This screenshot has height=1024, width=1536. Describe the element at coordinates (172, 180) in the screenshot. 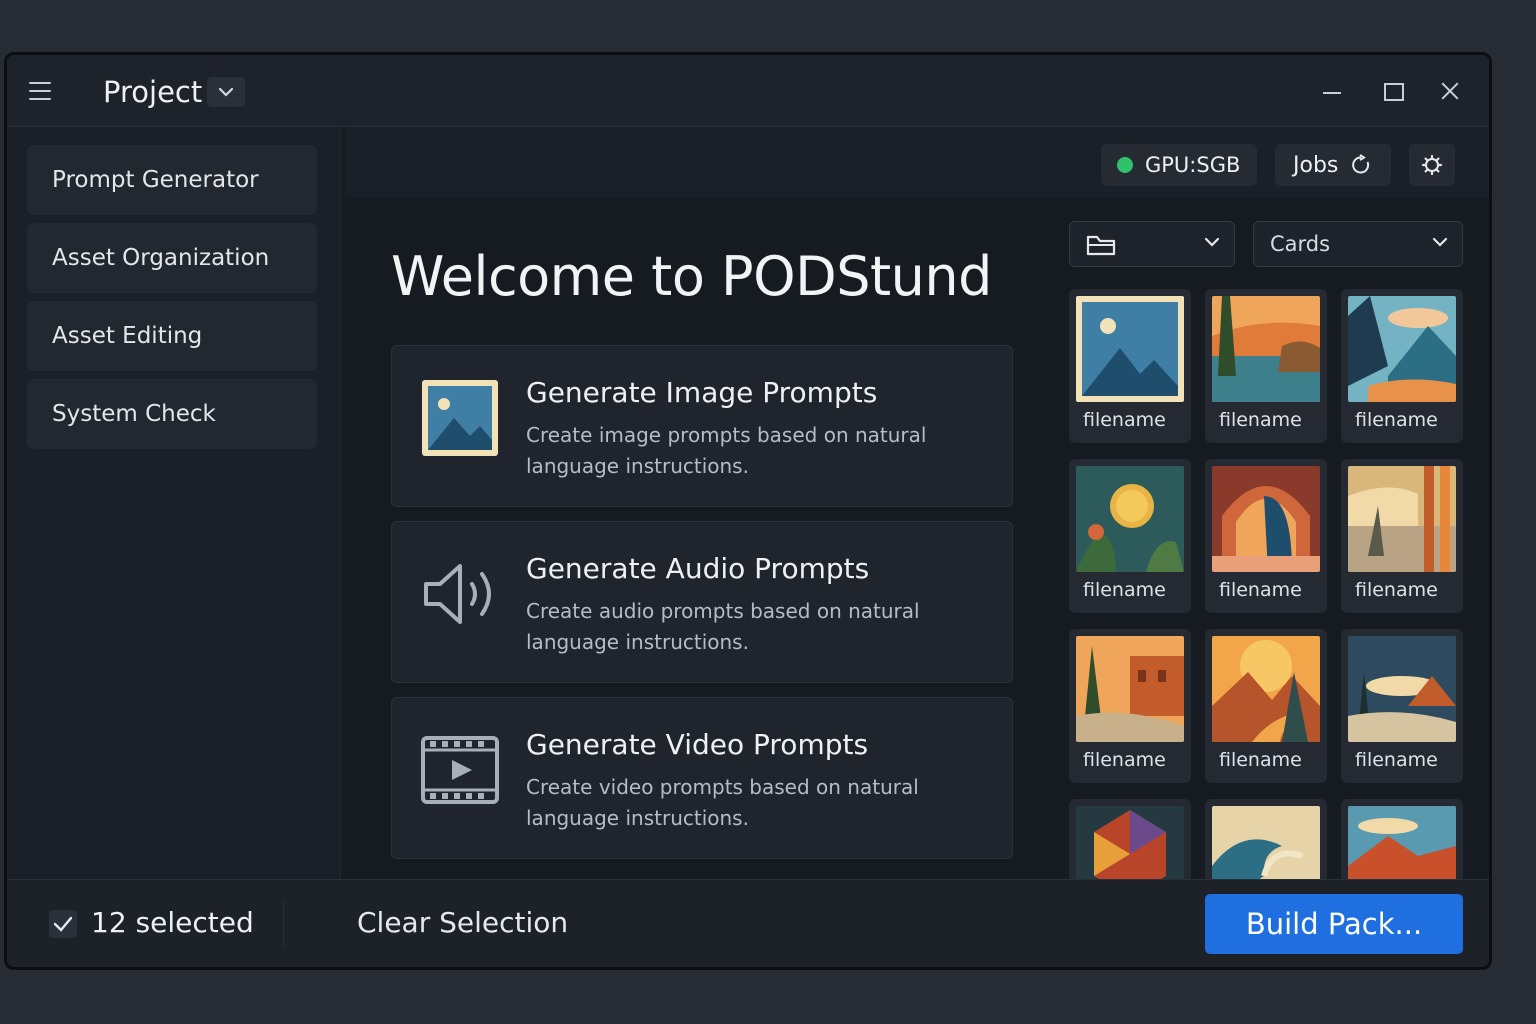

I see `sidebar-item-prompt-generator: Prompt Generator` at that location.